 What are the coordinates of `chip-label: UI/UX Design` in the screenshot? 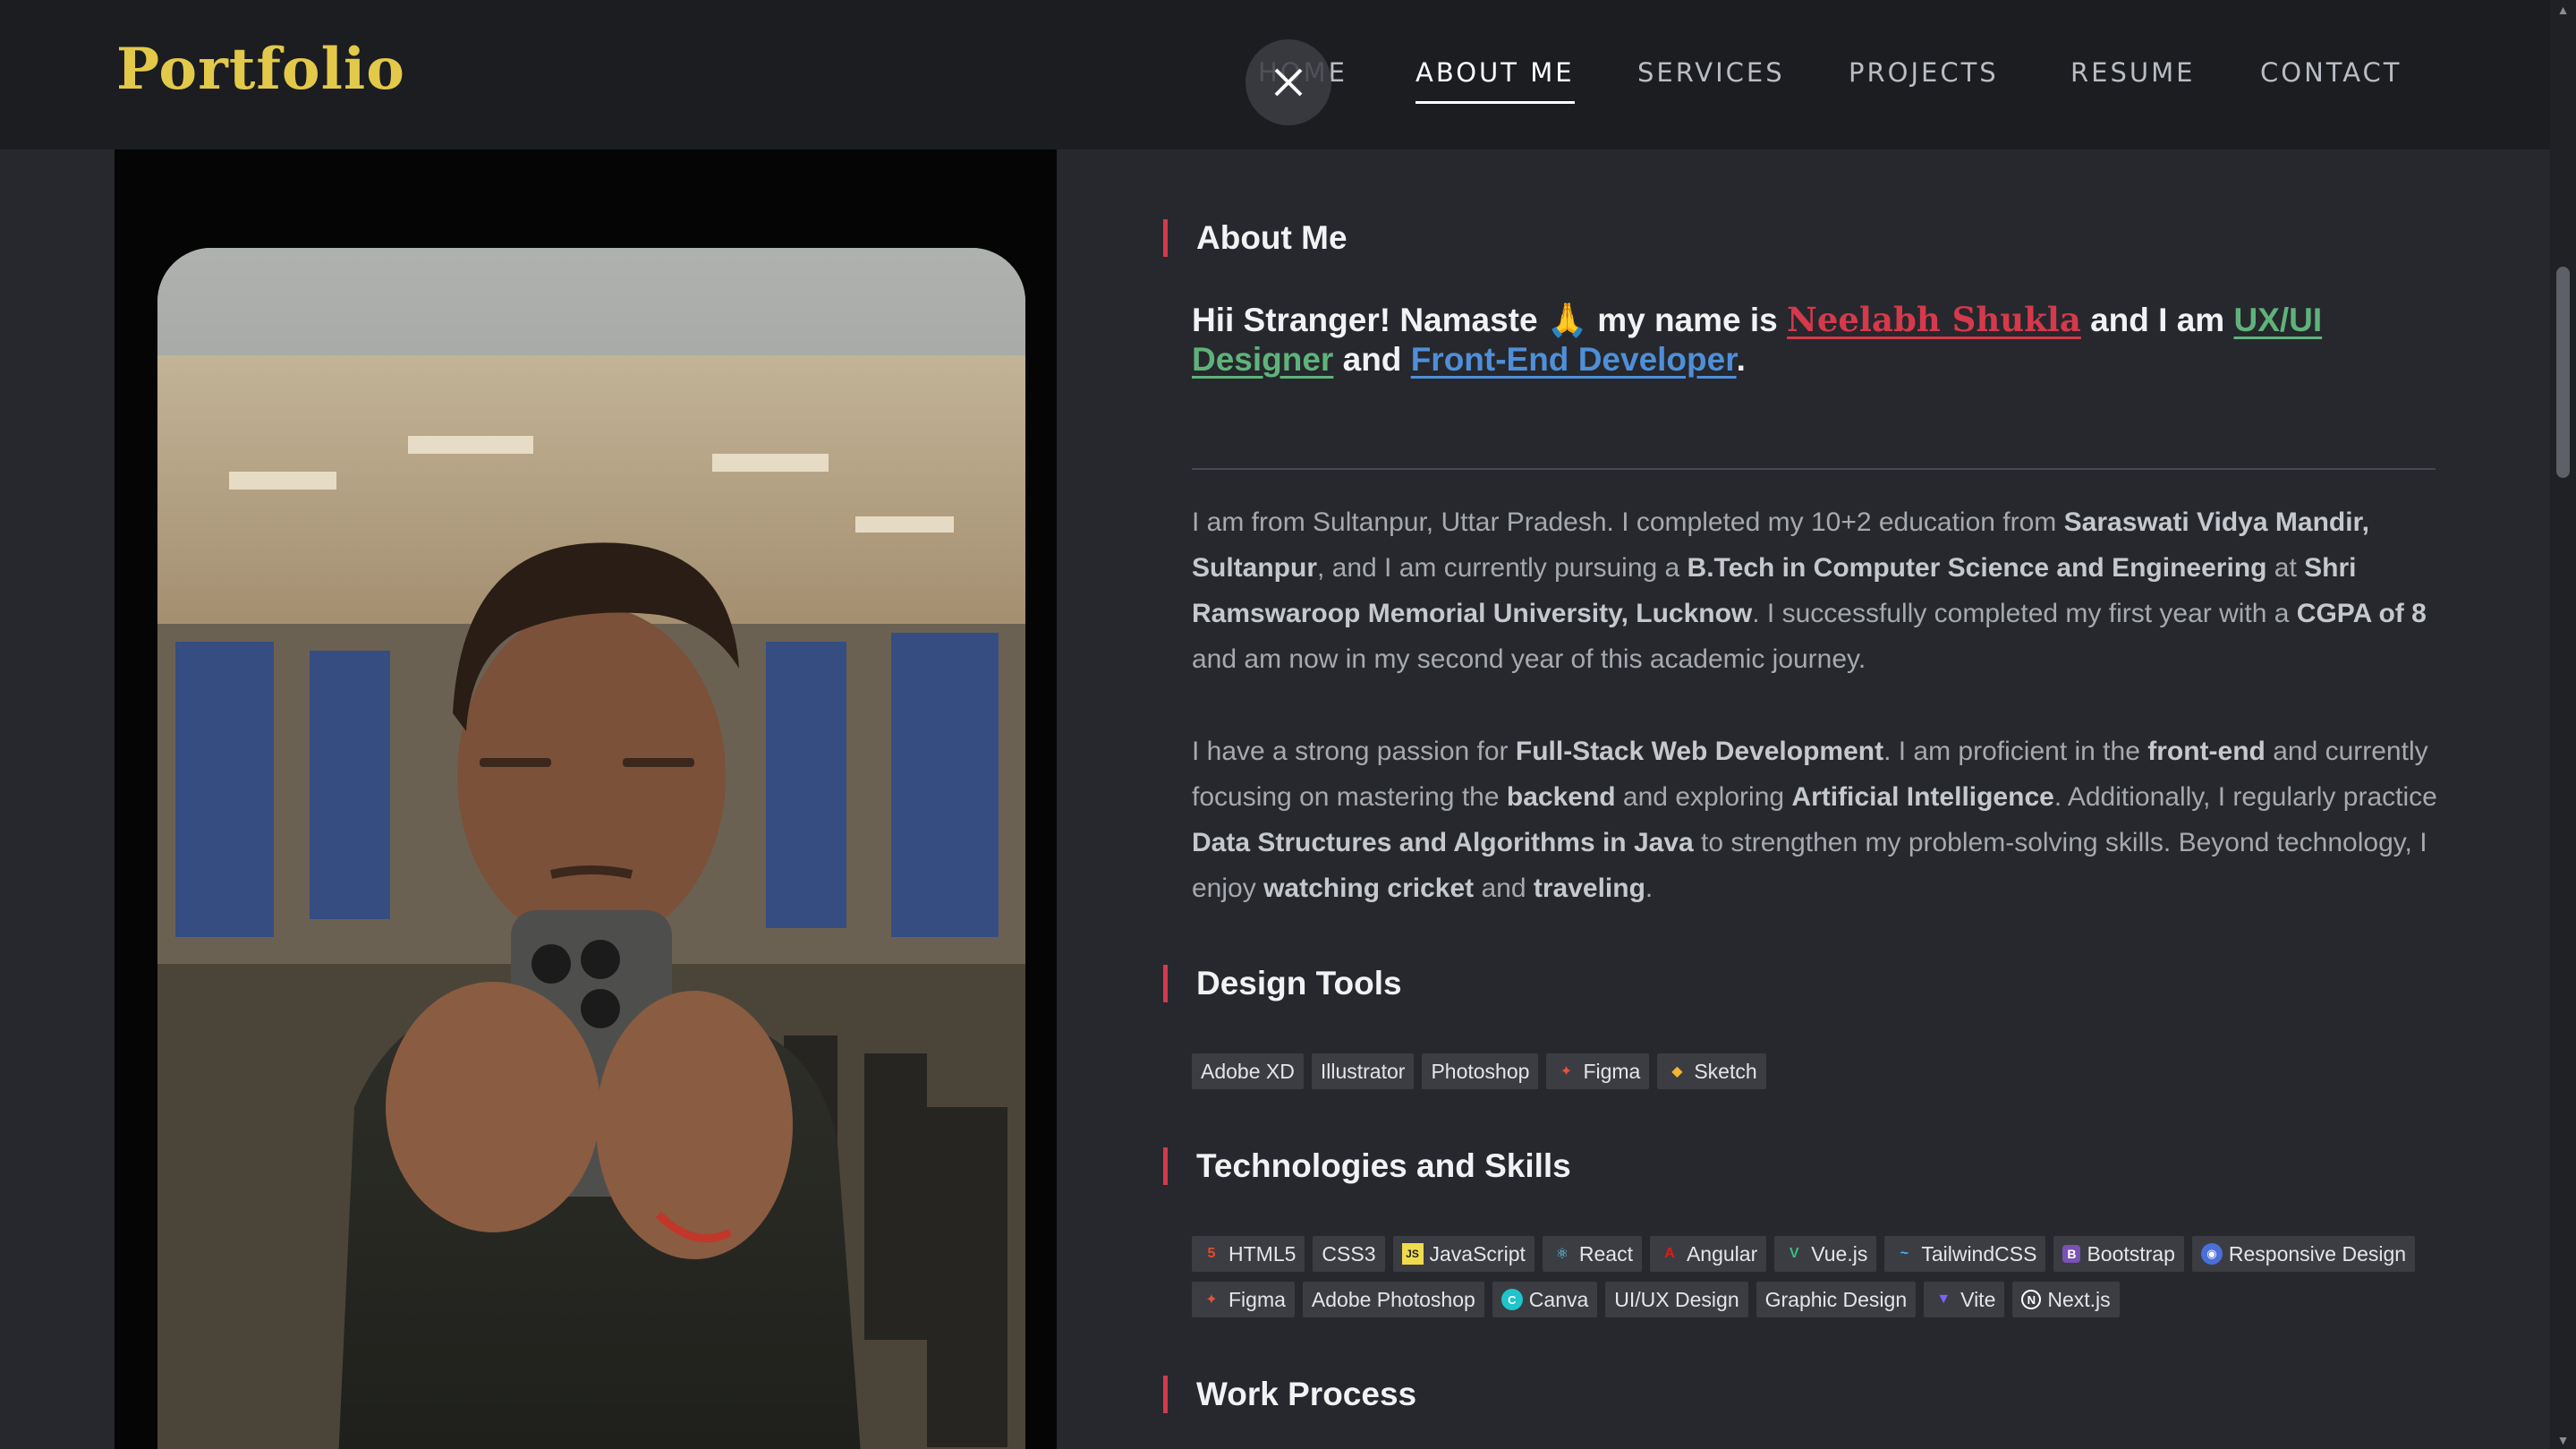 It's located at (1676, 1299).